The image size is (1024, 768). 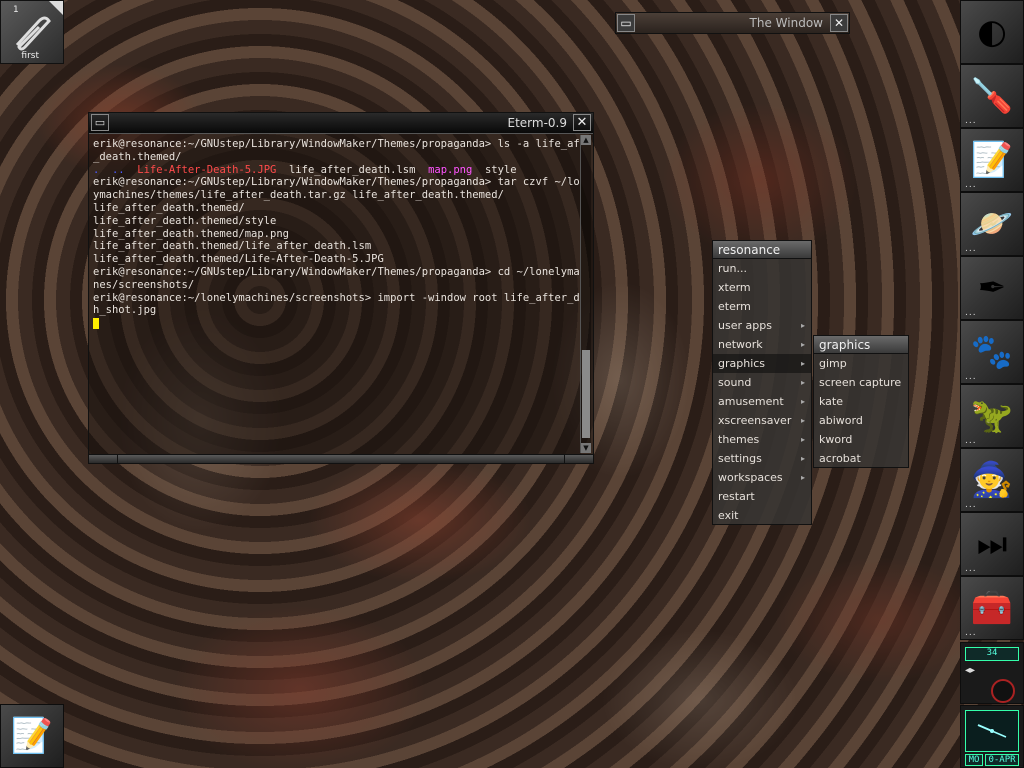 What do you see at coordinates (762, 287) in the screenshot?
I see `menu-item-xterm: xterm` at bounding box center [762, 287].